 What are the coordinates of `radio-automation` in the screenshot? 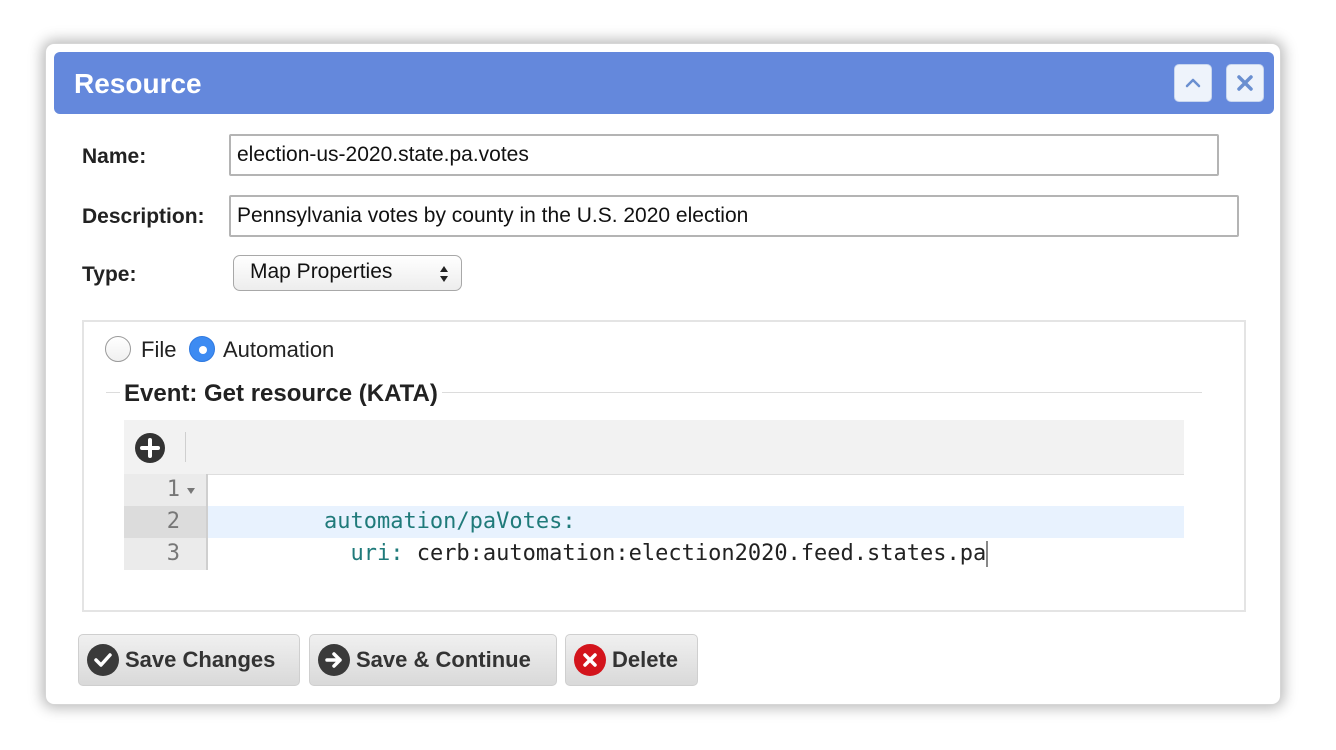 It's located at (202, 349).